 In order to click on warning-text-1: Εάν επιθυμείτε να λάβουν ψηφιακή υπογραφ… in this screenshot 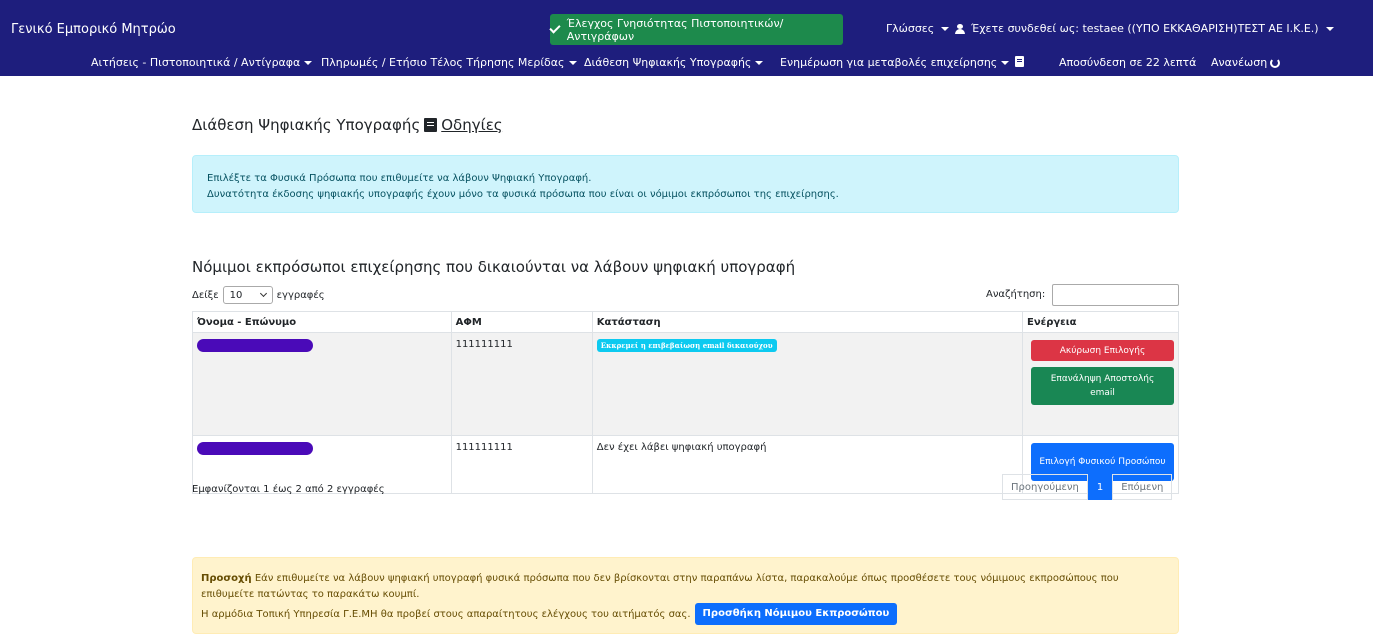, I will do `click(660, 586)`.